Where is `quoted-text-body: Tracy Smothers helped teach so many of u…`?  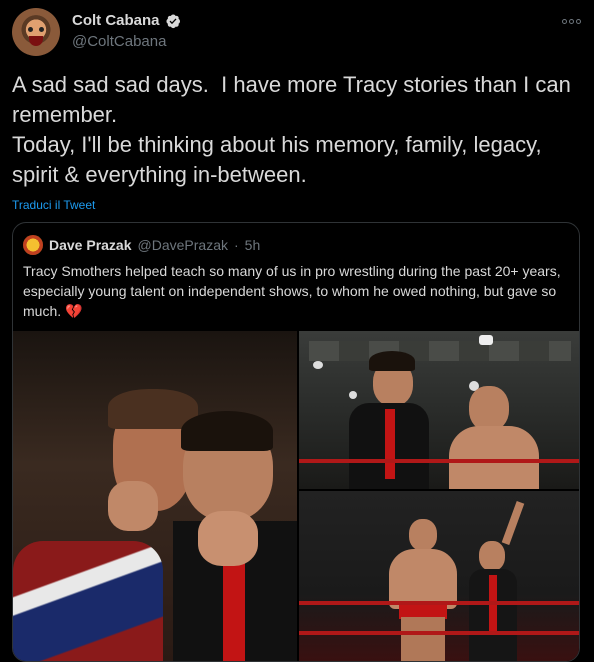 quoted-text-body: Tracy Smothers helped teach so many of u… is located at coordinates (292, 291).